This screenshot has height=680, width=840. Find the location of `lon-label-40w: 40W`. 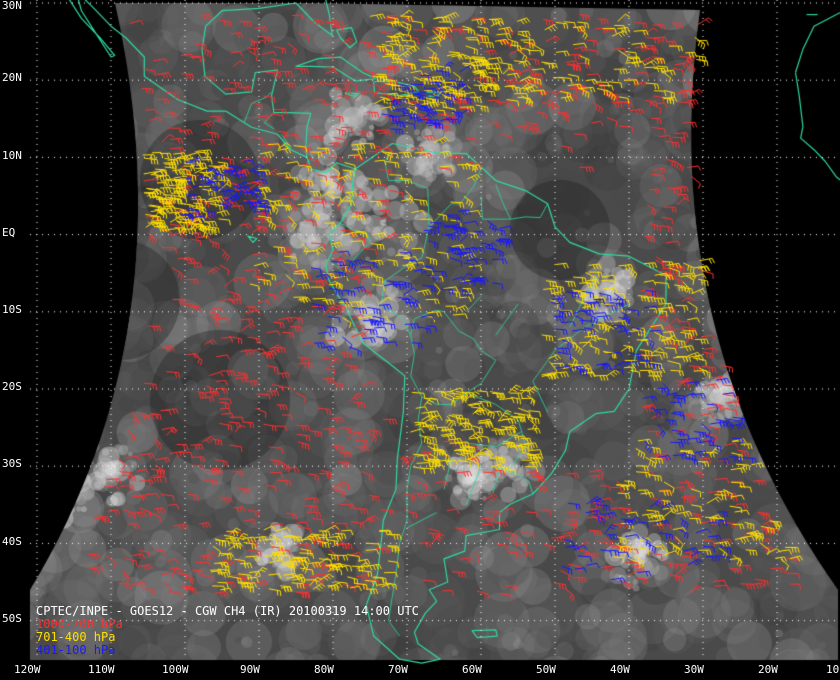

lon-label-40w: 40W is located at coordinates (620, 669).